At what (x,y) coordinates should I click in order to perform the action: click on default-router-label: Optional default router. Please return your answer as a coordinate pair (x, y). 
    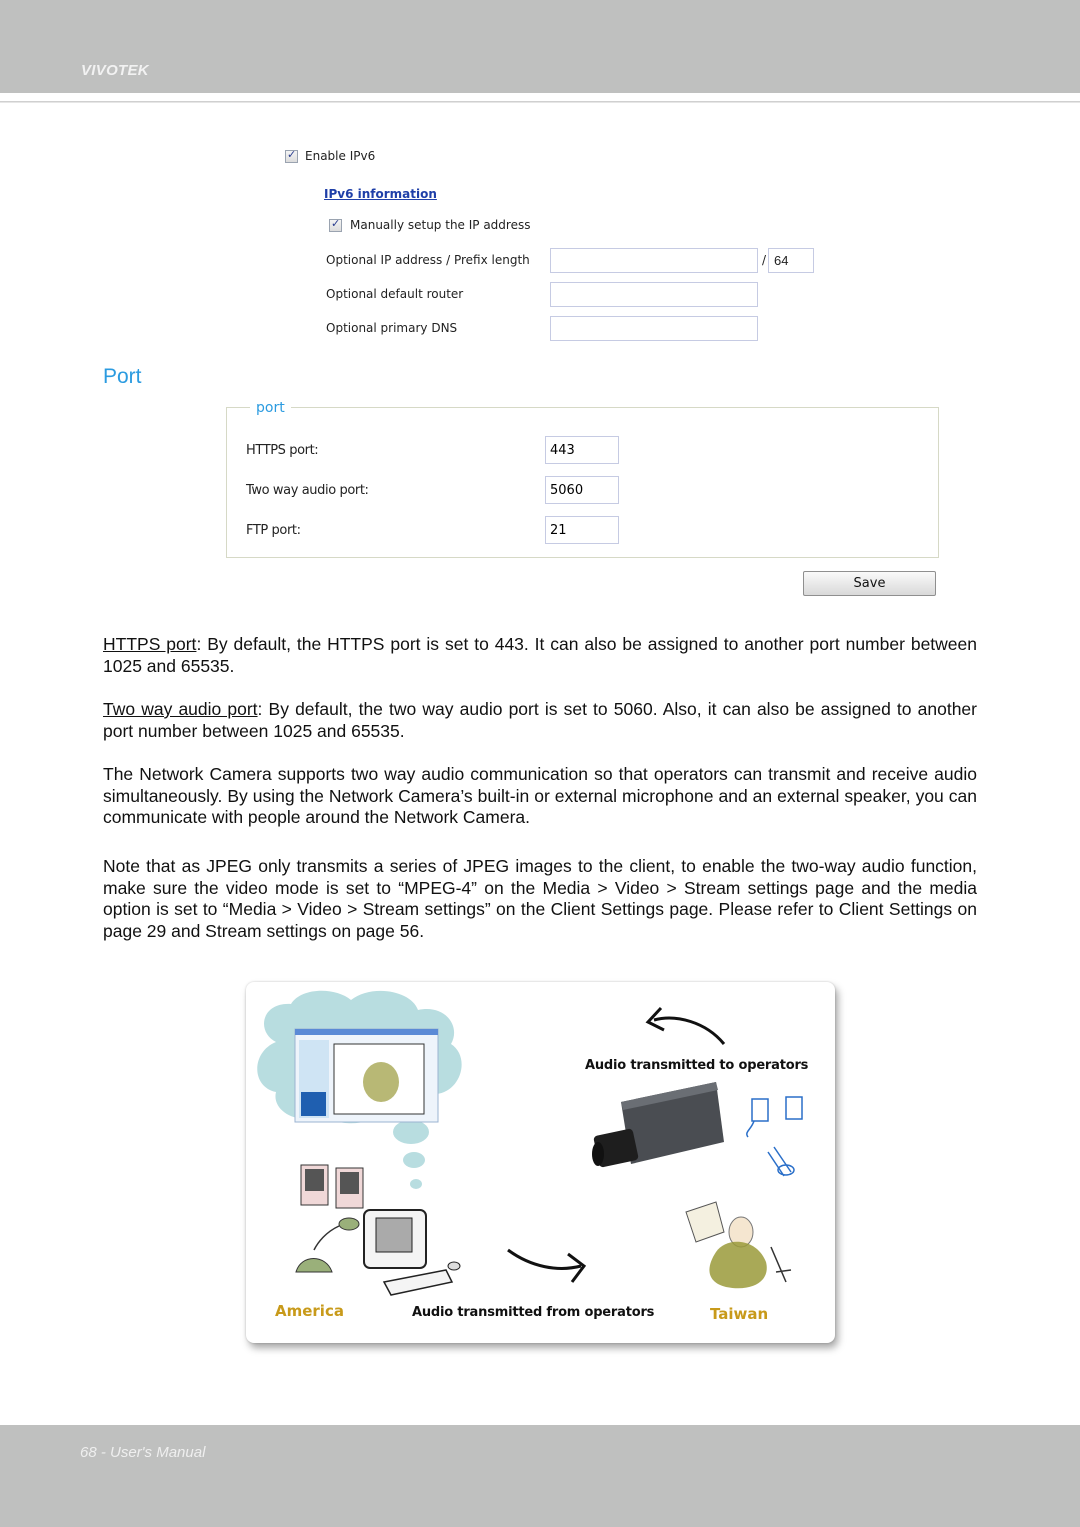
    Looking at the image, I should click on (395, 294).